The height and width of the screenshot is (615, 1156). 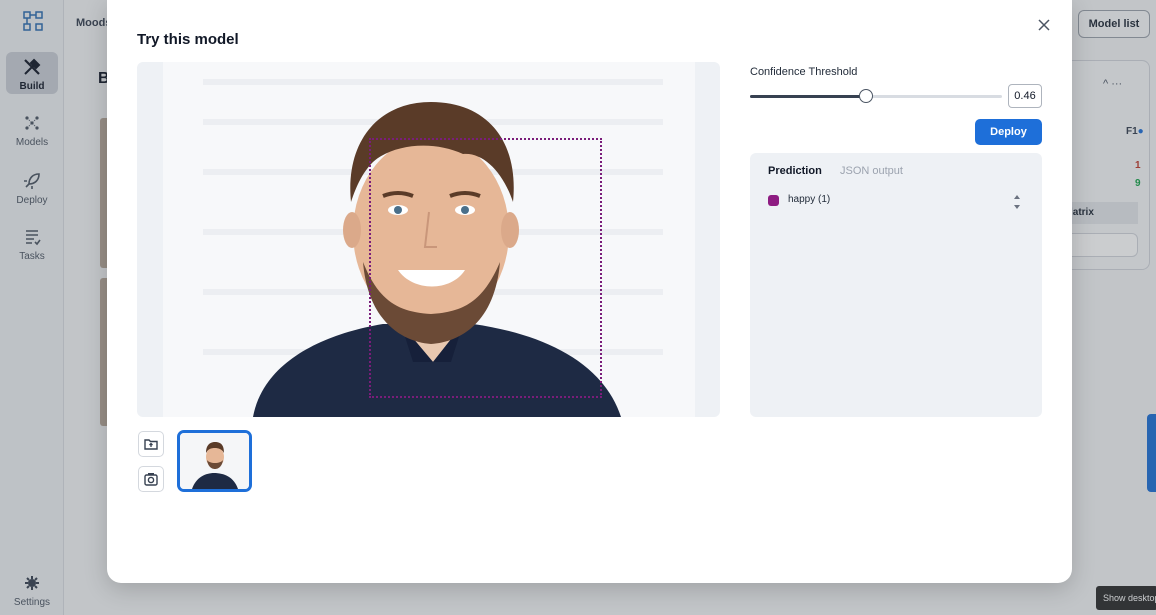 I want to click on slider-fill, so click(x=808, y=96).